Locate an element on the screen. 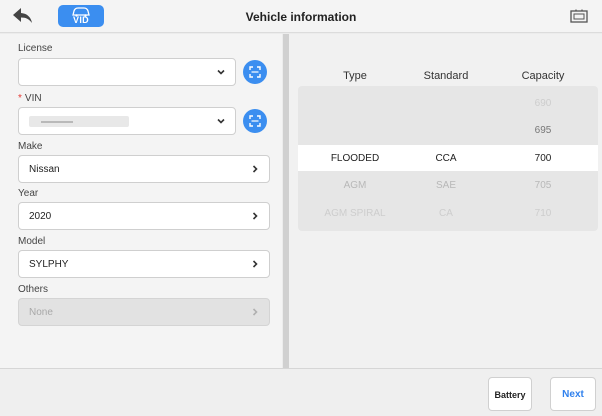 This screenshot has height=416, width=602. license-scan-button is located at coordinates (255, 72).